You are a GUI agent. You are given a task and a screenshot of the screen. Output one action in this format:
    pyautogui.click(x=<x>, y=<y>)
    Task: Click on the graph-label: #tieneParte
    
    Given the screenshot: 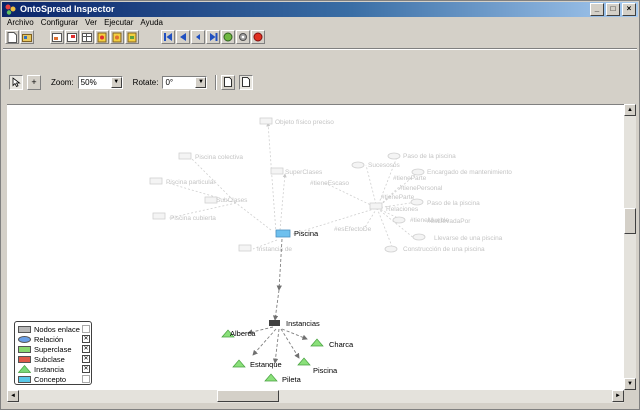 What is the action you would take?
    pyautogui.click(x=410, y=178)
    